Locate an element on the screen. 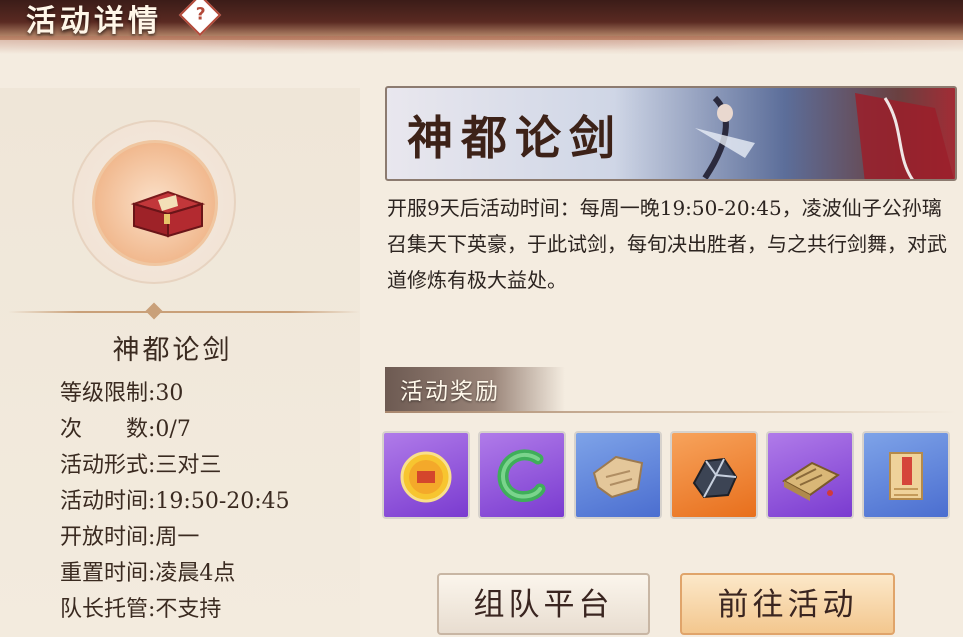 The image size is (963, 637). activity-banner: 神都论剑 is located at coordinates (671, 133).